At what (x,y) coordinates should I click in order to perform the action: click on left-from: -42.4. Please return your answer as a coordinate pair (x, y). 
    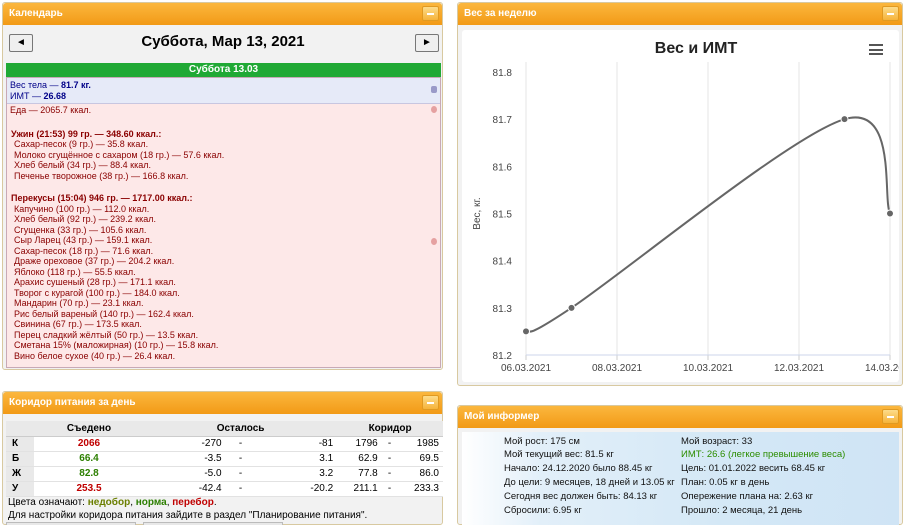
    Looking at the image, I should click on (185, 489).